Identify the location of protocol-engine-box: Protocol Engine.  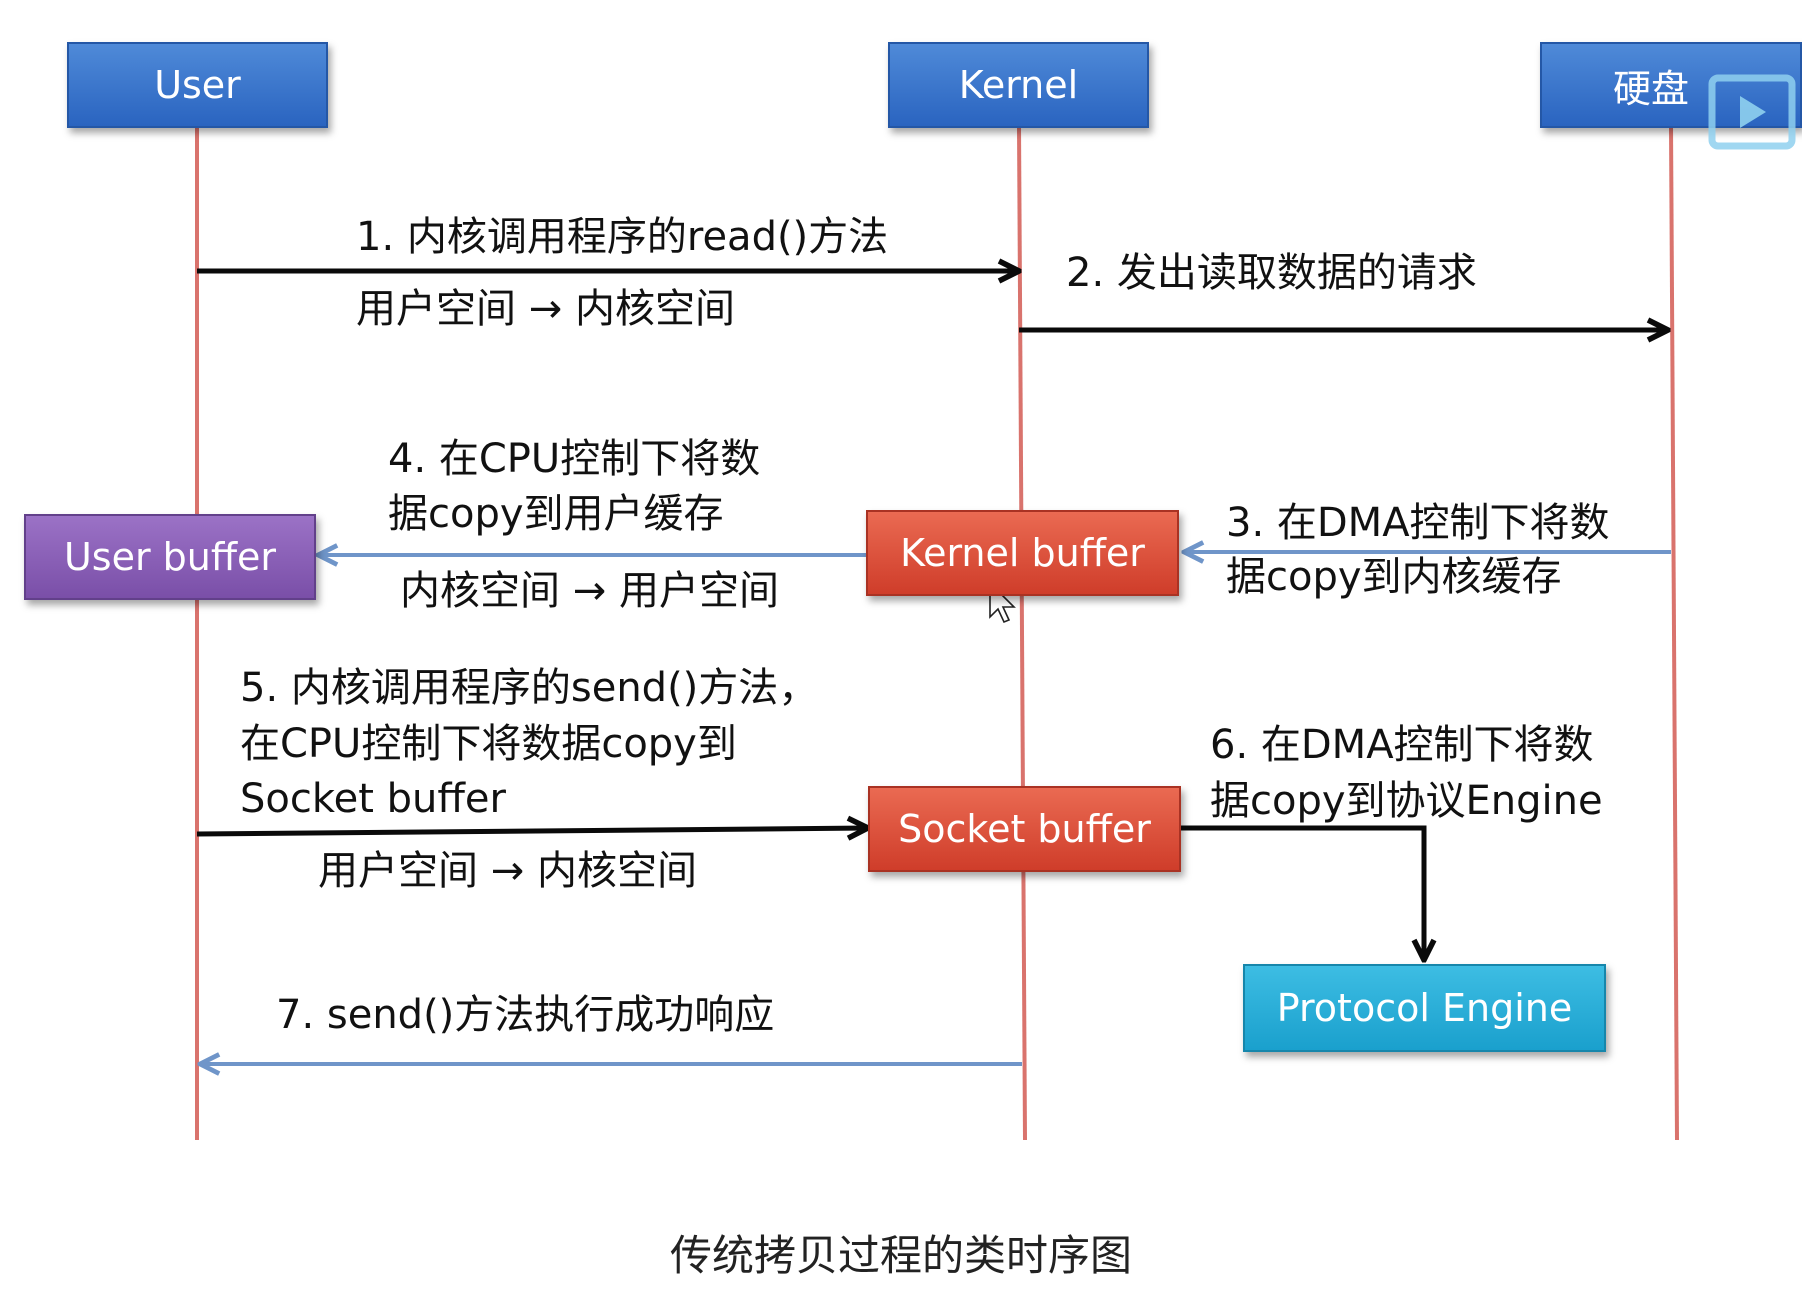
(1424, 1008).